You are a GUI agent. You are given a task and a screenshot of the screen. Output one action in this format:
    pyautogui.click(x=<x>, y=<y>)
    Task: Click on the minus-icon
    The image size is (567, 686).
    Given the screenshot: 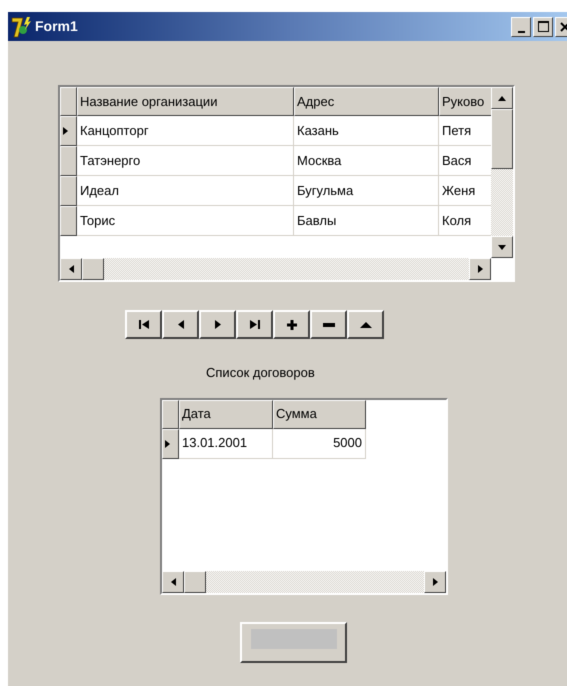 What is the action you would take?
    pyautogui.click(x=328, y=324)
    